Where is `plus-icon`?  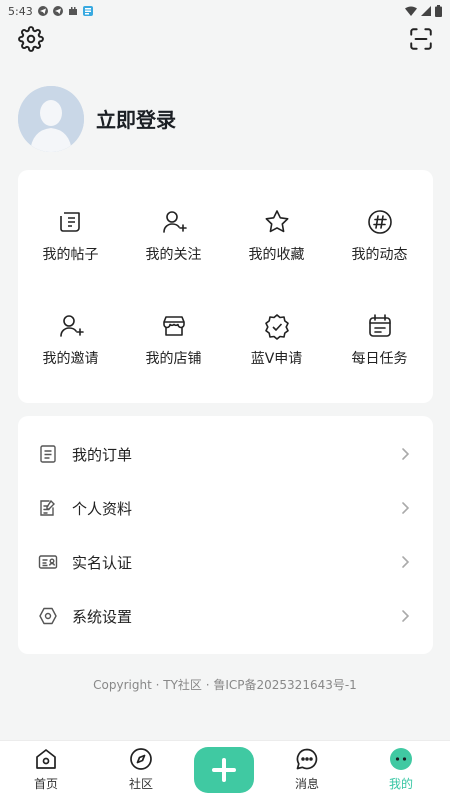
plus-icon is located at coordinates (224, 770).